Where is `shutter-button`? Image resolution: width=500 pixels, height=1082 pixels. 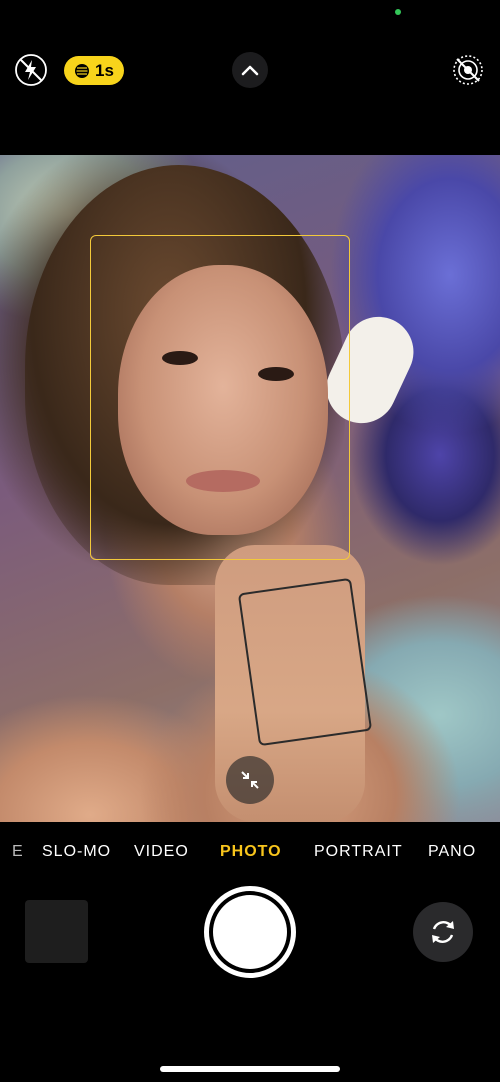 shutter-button is located at coordinates (250, 932).